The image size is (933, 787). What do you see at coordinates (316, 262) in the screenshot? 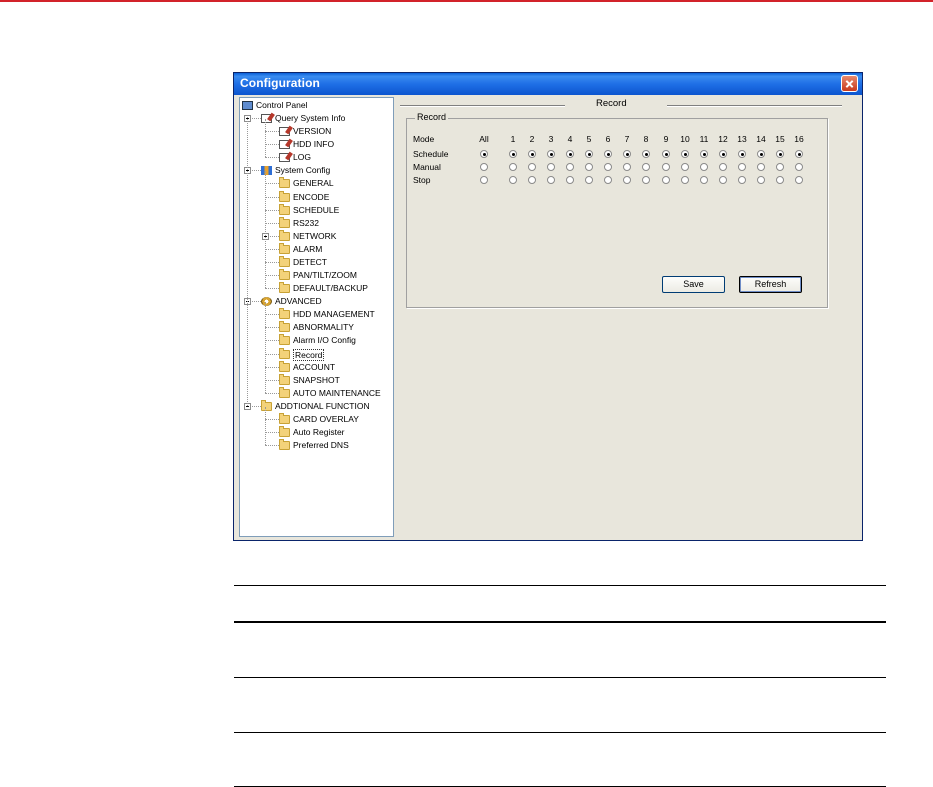
I see `tree-item-detect: DETECT` at bounding box center [316, 262].